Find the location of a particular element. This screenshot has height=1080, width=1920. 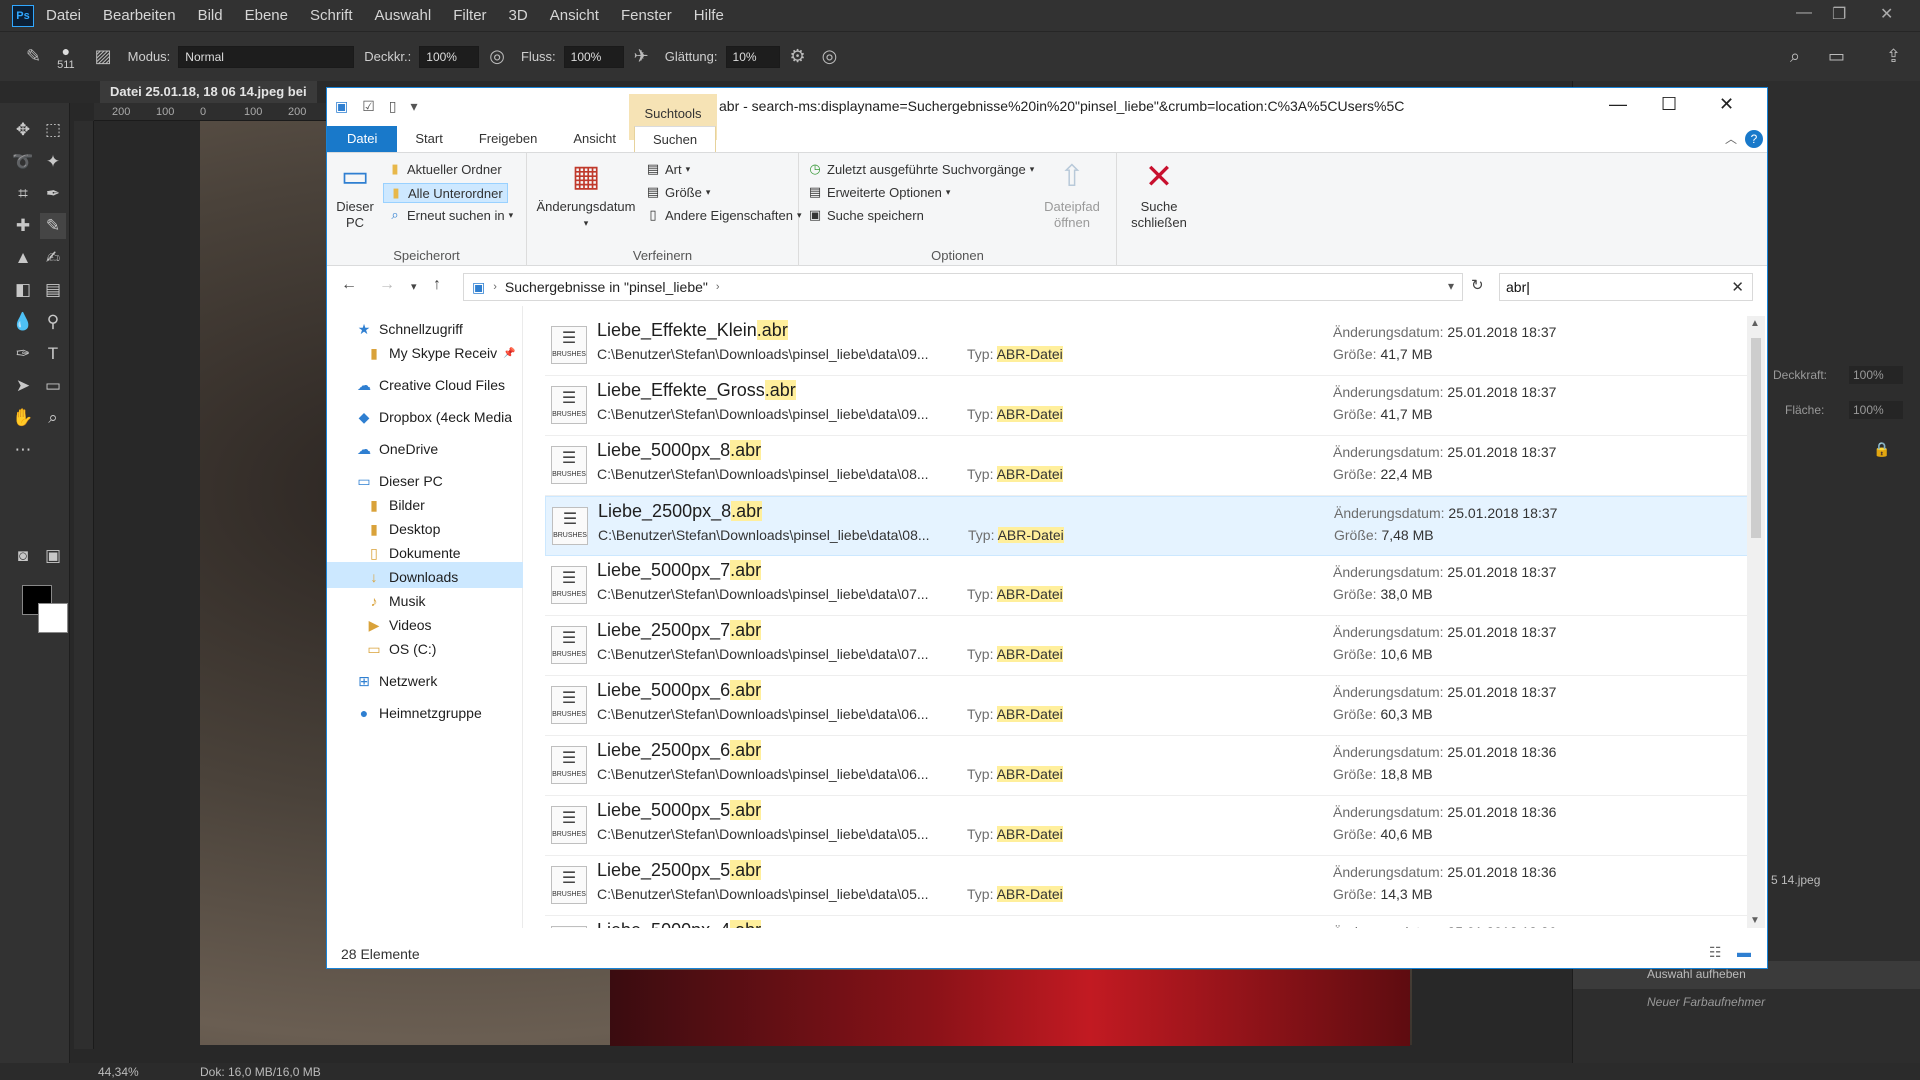

result-name: Liebe_2500px_7.abr is located at coordinates (679, 630).